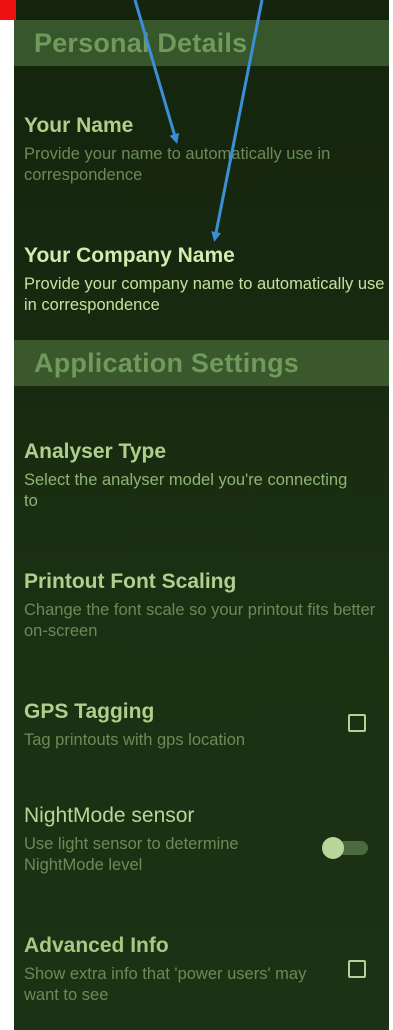  Describe the element at coordinates (96, 945) in the screenshot. I see `pref-title: Advanced Info` at that location.